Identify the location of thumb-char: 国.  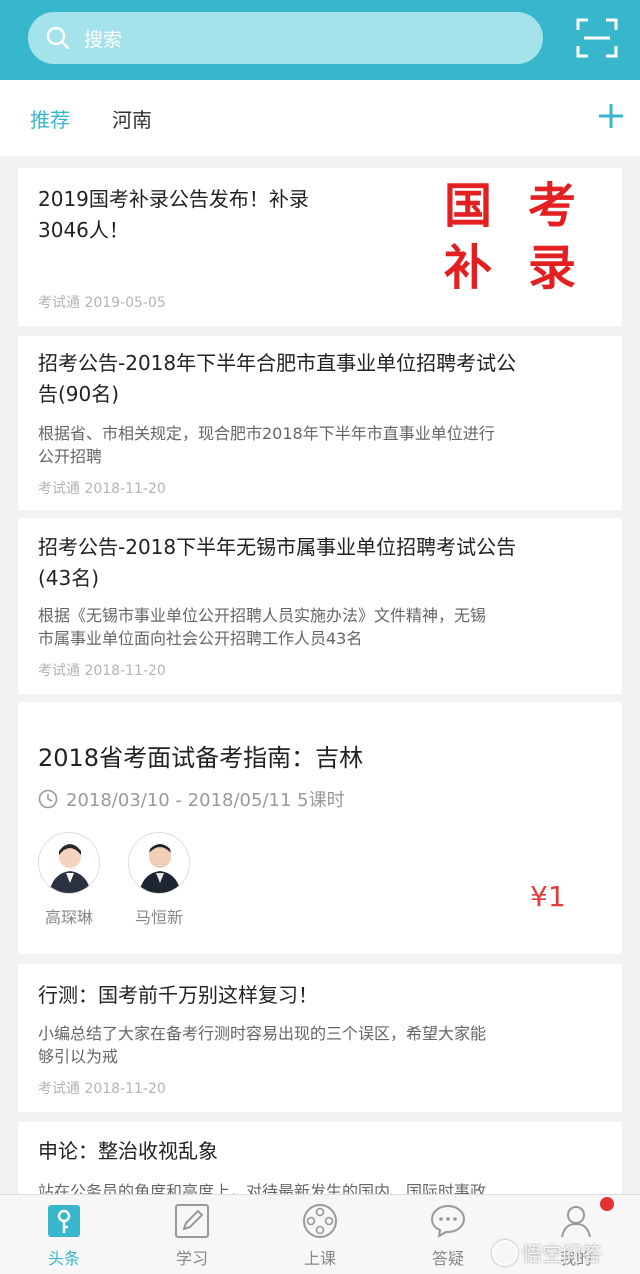
(468, 206).